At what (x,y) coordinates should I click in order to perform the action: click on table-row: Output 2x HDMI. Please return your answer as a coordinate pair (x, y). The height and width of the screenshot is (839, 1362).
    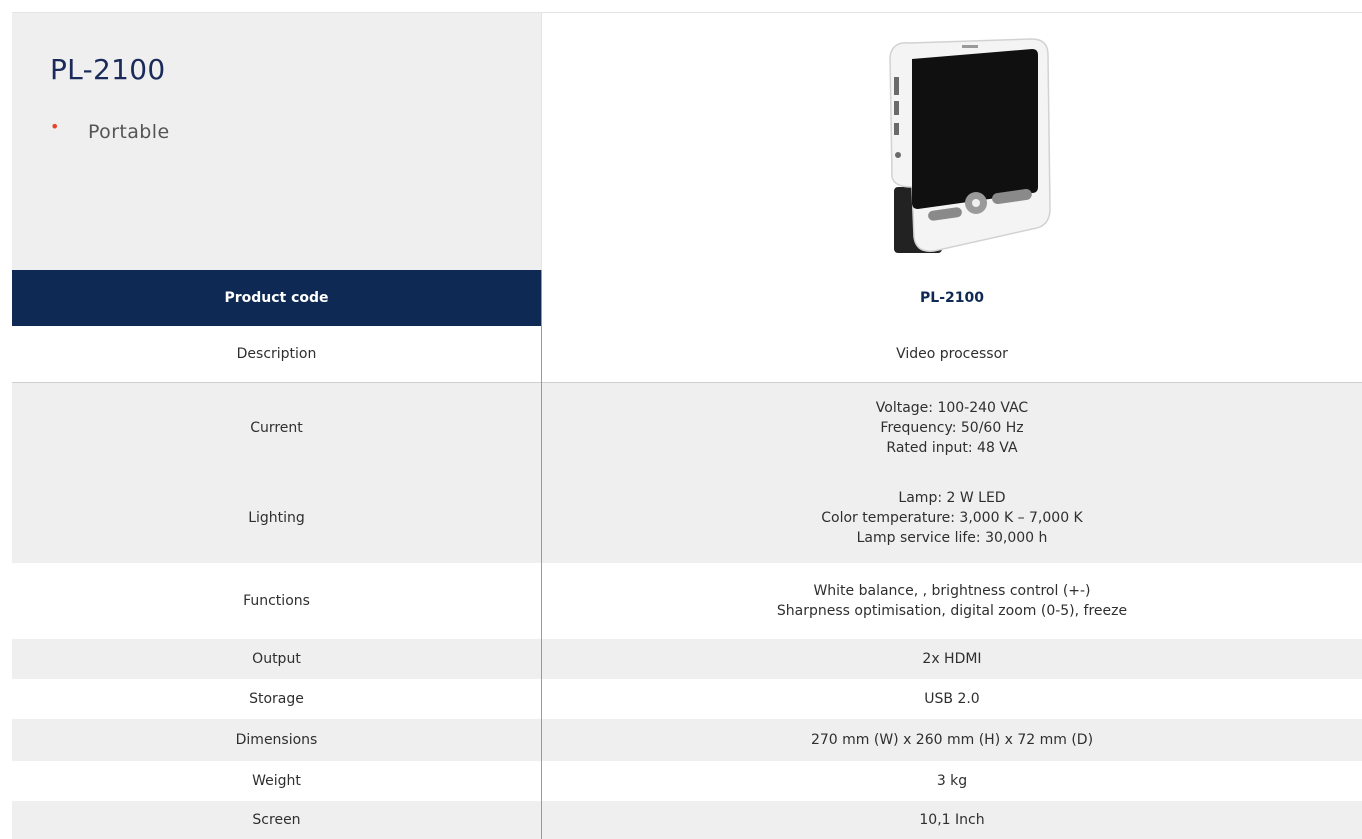
    Looking at the image, I should click on (687, 659).